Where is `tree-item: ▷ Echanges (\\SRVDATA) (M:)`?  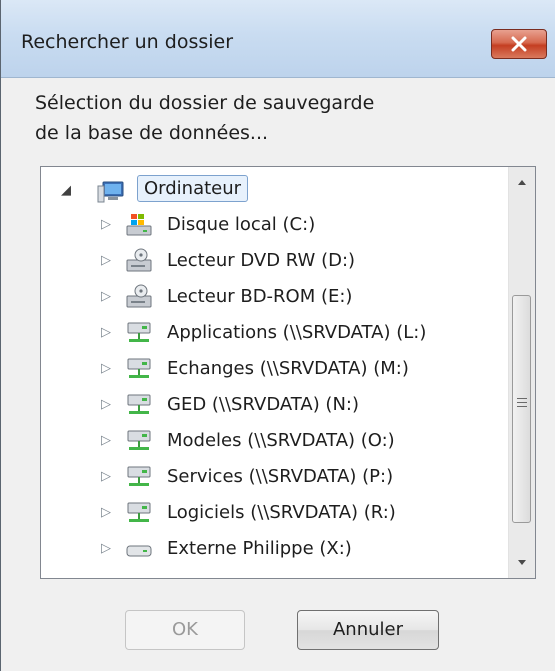
tree-item: ▷ Echanges (\\SRVDATA) (M:) is located at coordinates (275, 369).